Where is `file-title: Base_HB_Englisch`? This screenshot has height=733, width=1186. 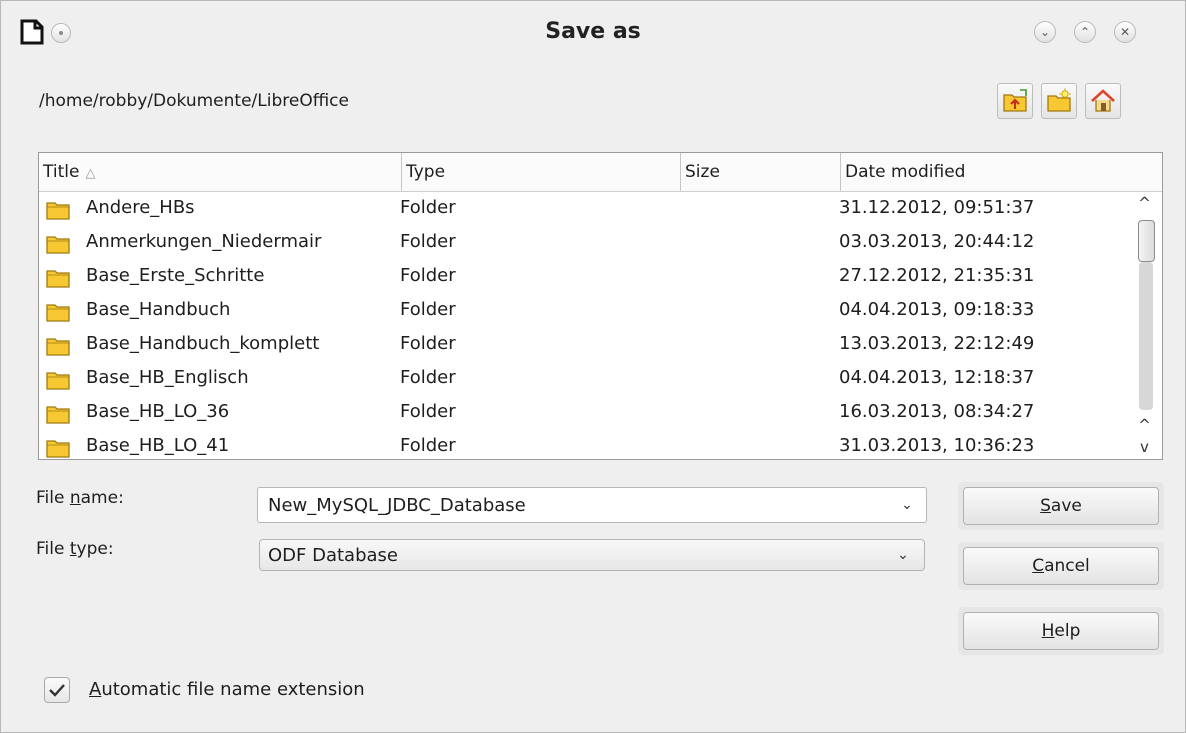
file-title: Base_HB_Englisch is located at coordinates (167, 377).